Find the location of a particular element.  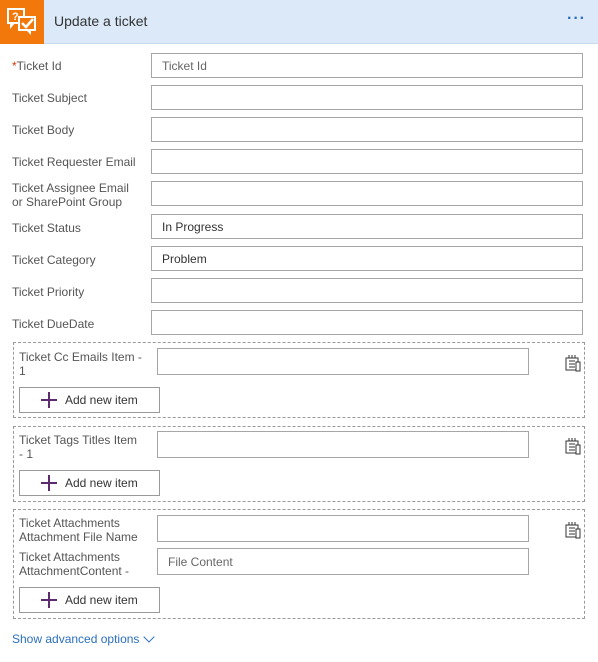

cc-emails-item-label: Ticket Cc Emails Item - 1 is located at coordinates (83, 364).